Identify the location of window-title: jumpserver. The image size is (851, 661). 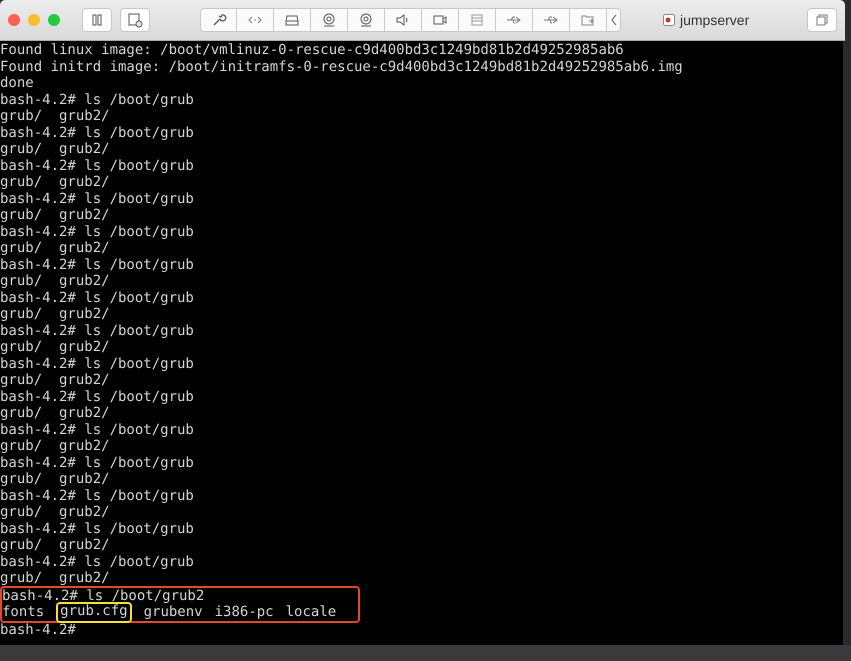
(715, 20).